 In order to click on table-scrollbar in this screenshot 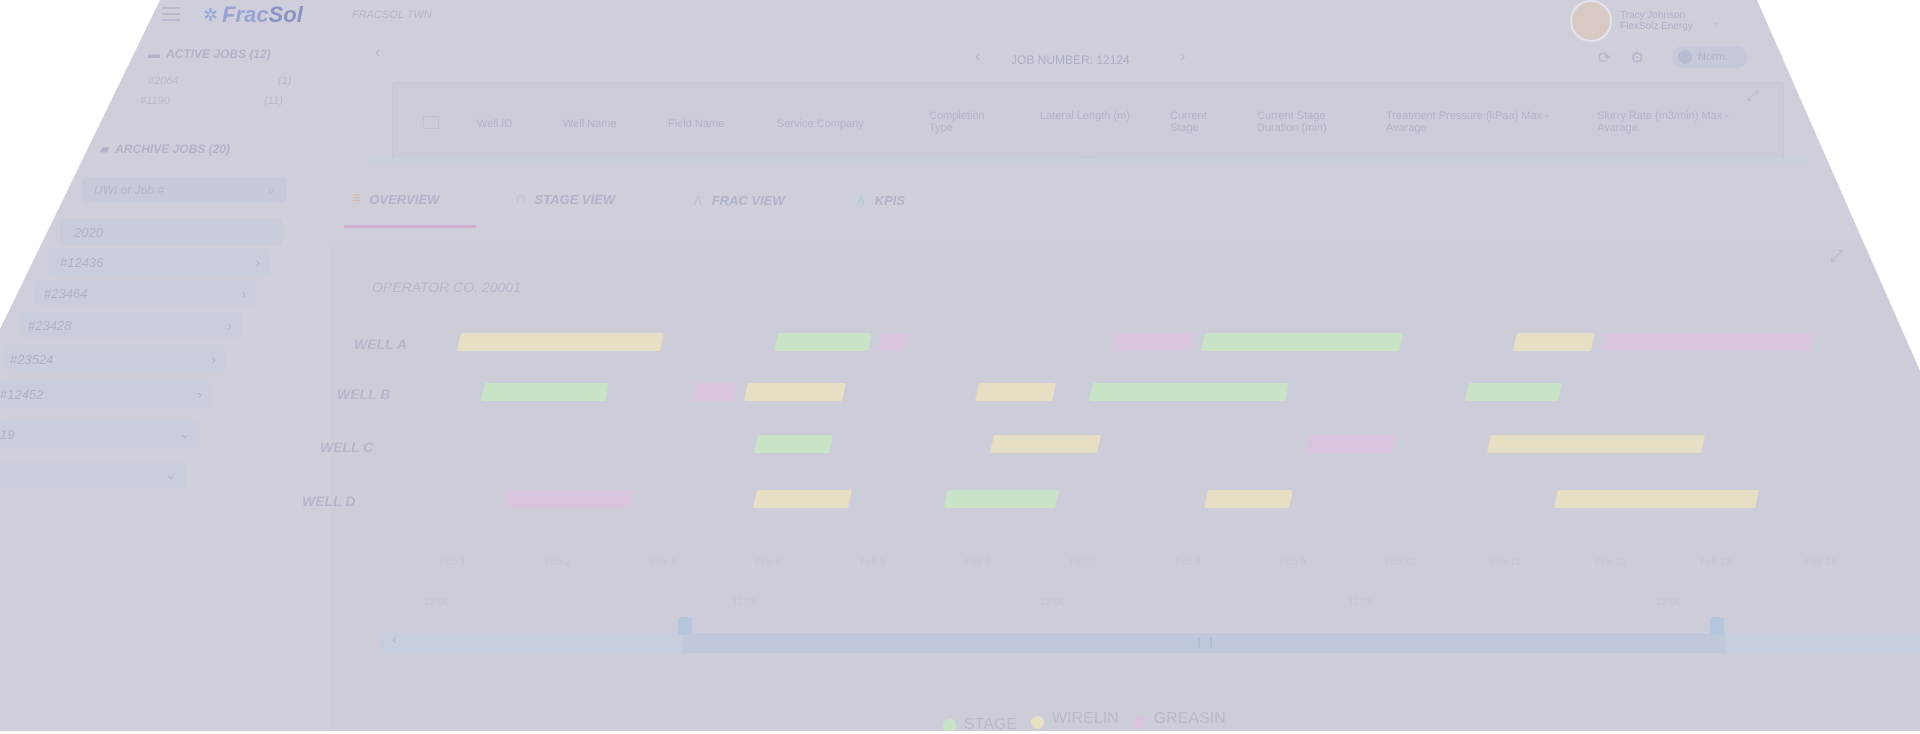, I will do `click(1088, 162)`.